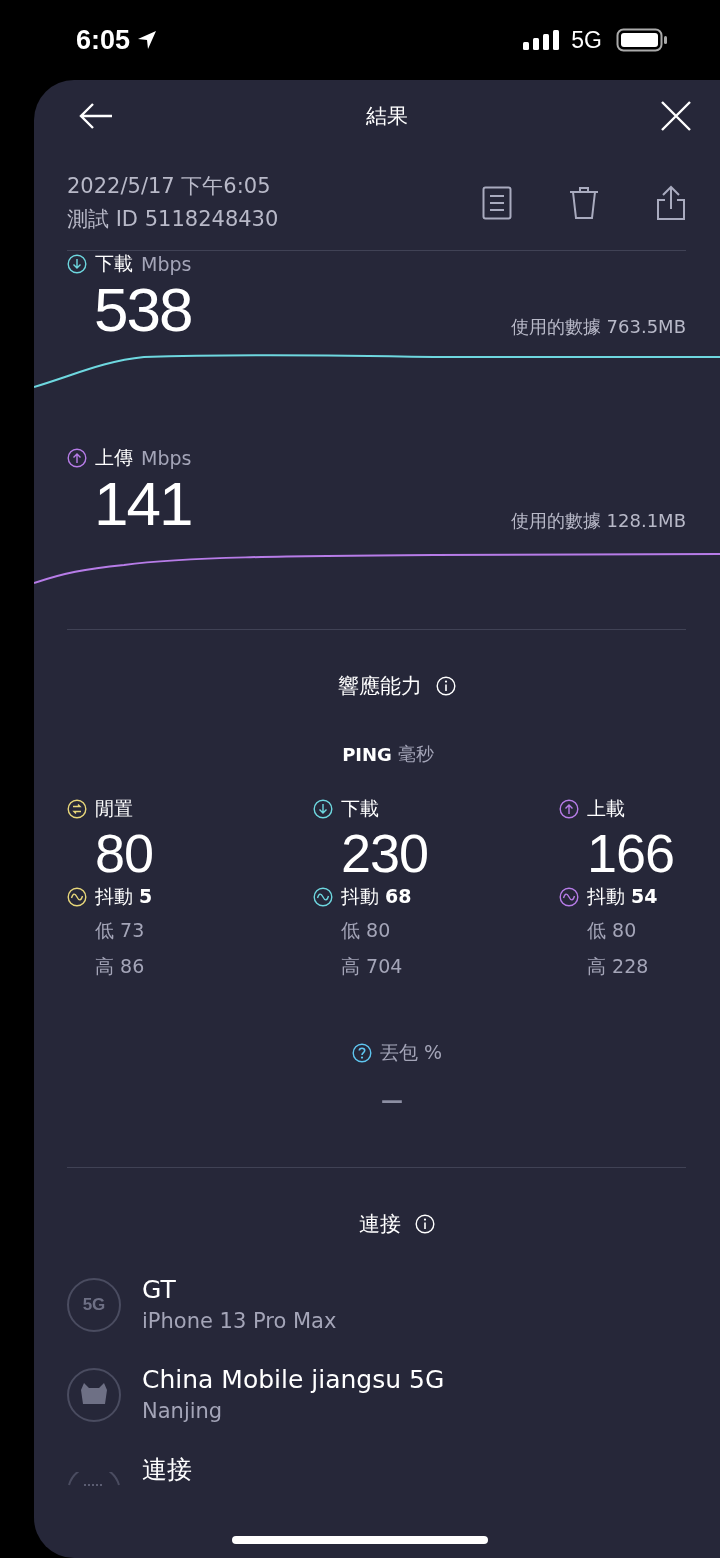 This screenshot has height=1558, width=720. Describe the element at coordinates (120, 930) in the screenshot. I see `latency-low: 低 73` at that location.